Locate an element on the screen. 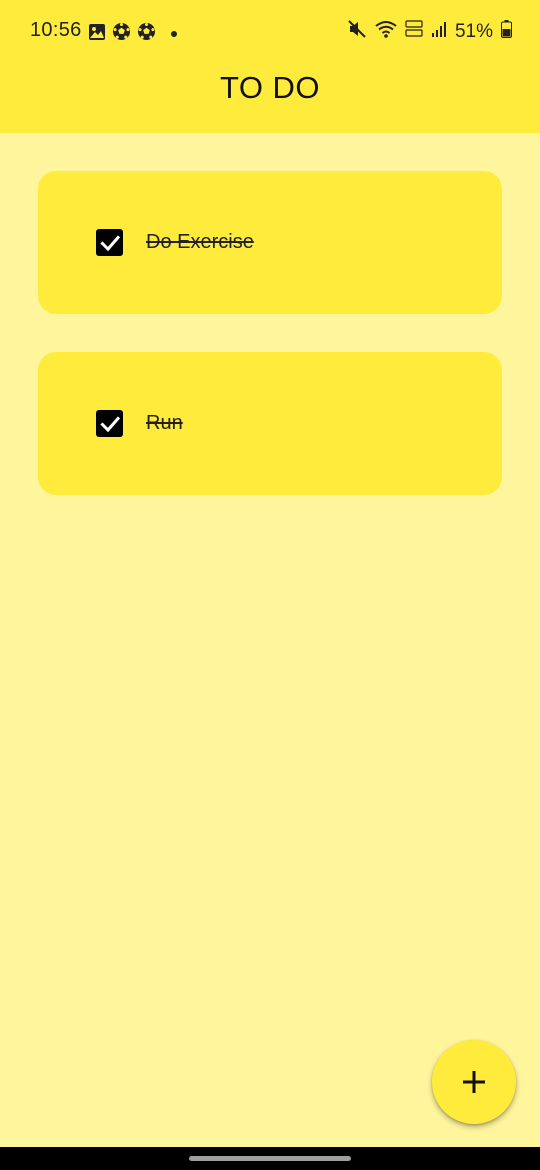 The height and width of the screenshot is (1170, 540). todo-item: Do Exercise is located at coordinates (270, 242).